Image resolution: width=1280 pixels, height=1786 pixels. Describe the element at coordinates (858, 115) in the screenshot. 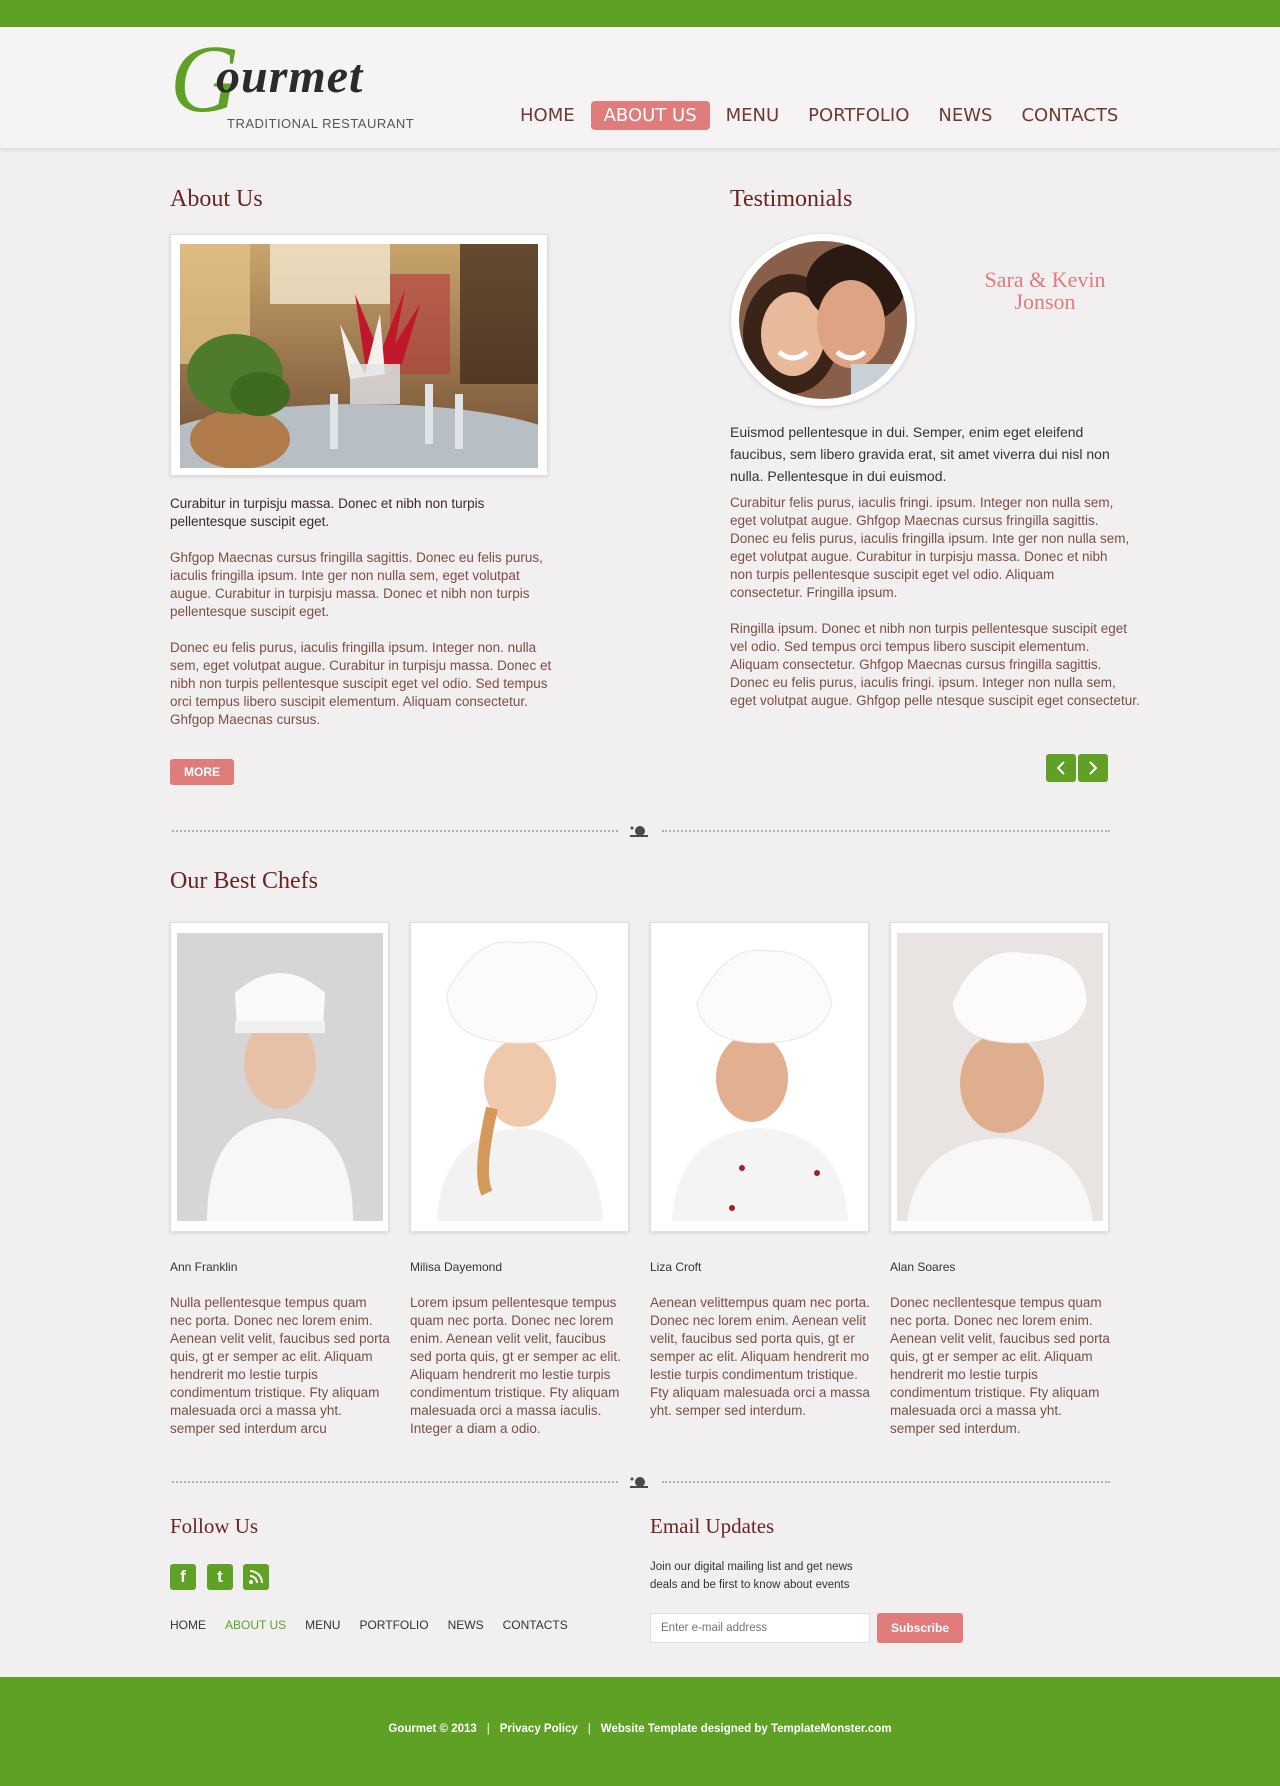

I see `nav-portfolio: PORTFOLIO` at that location.